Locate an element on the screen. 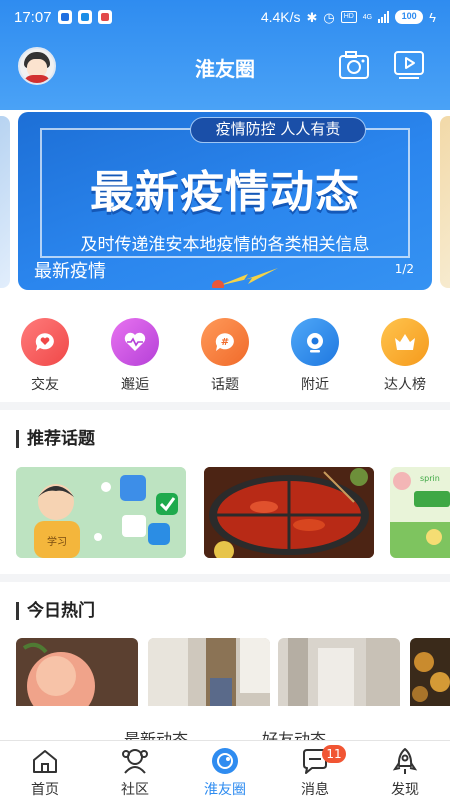 The image size is (450, 800). spring-image: sprin is located at coordinates (420, 512).